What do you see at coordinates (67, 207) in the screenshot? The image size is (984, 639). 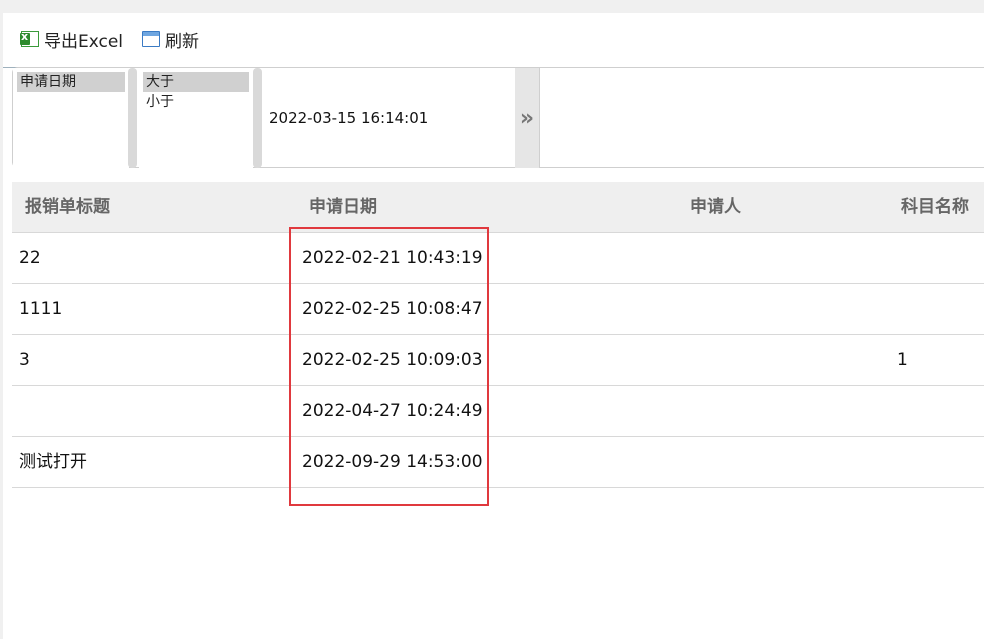 I see `column-header-title: 报销单标题` at bounding box center [67, 207].